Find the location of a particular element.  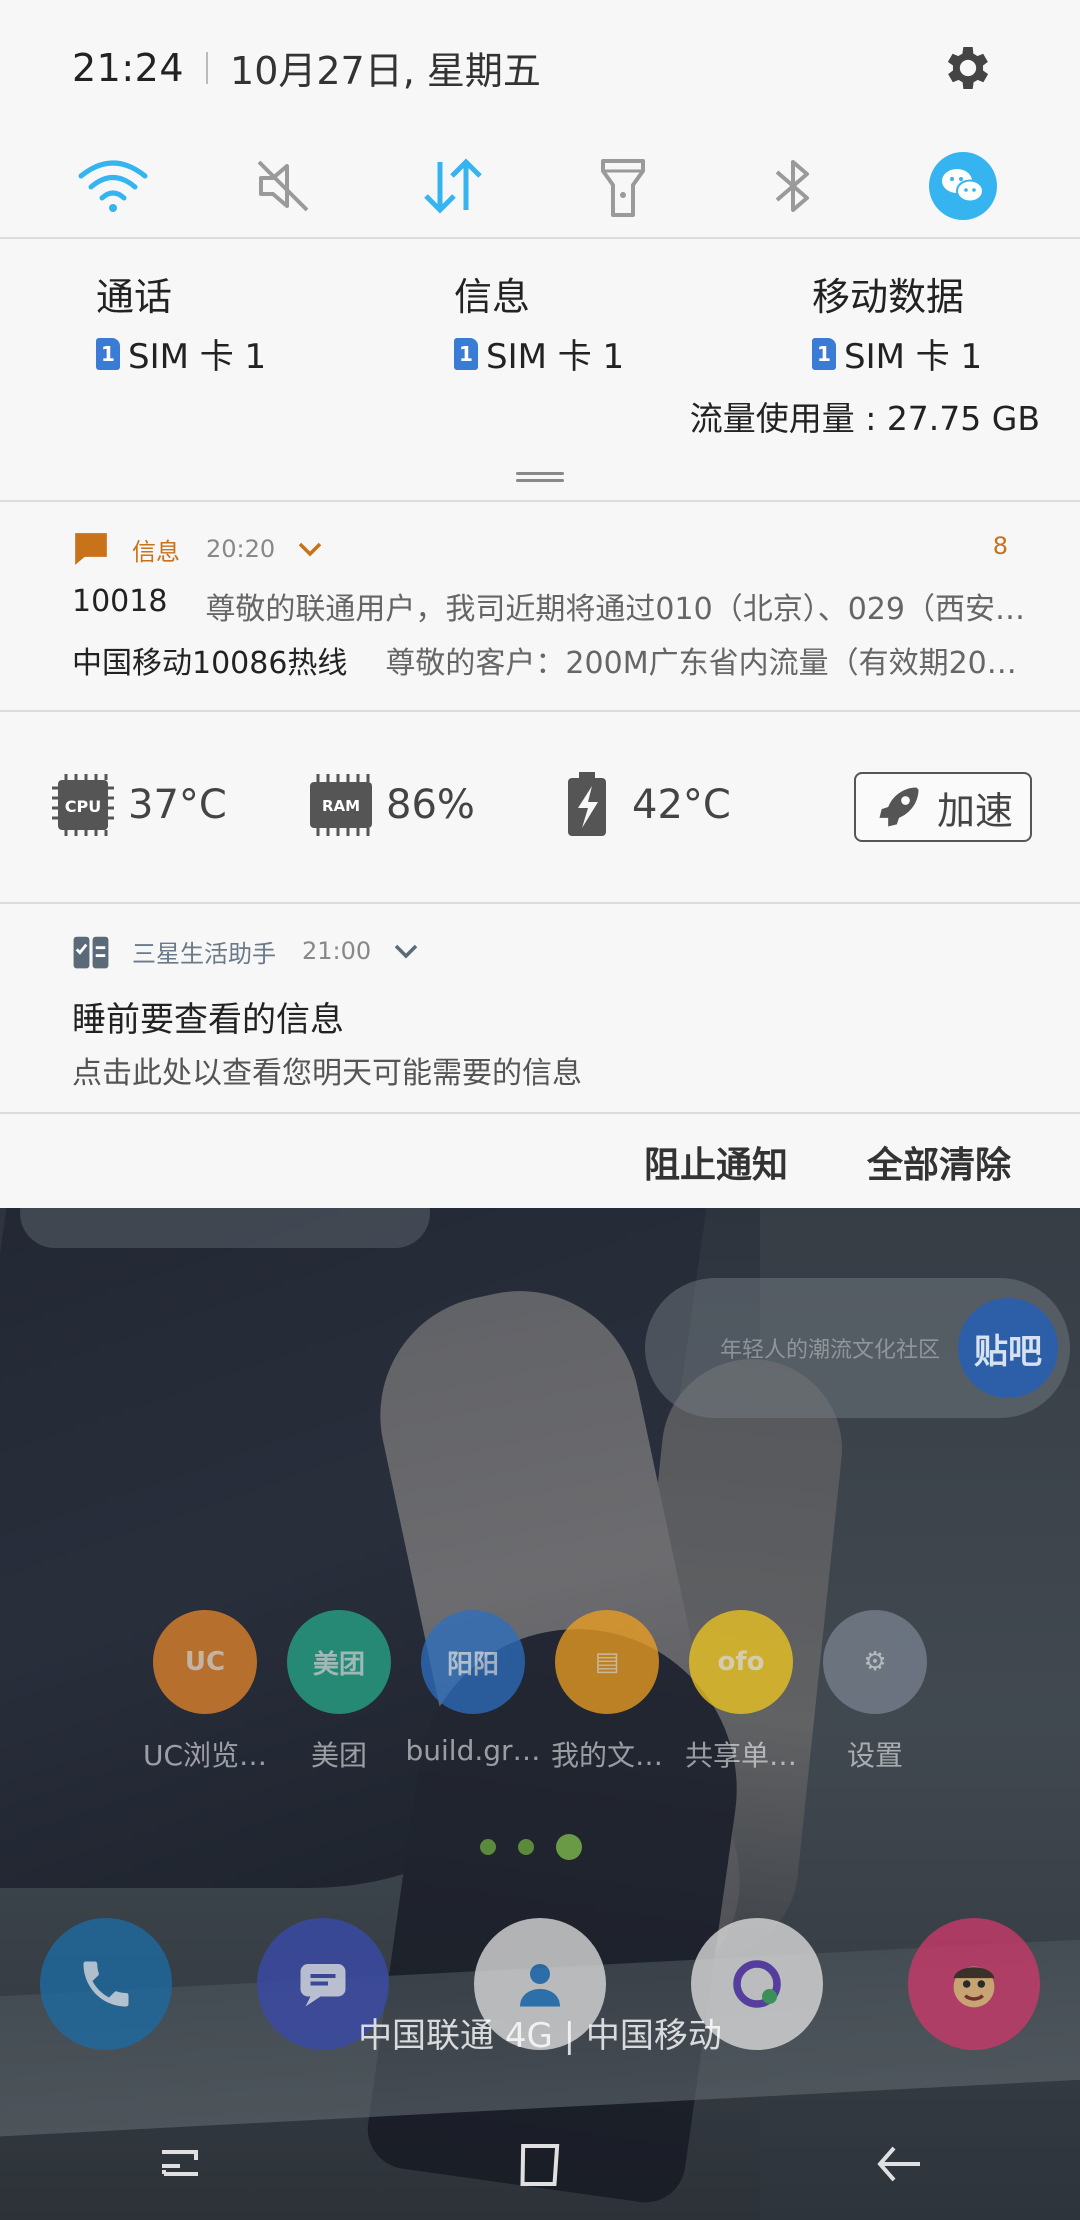

message-sender: 10018 is located at coordinates (120, 601).